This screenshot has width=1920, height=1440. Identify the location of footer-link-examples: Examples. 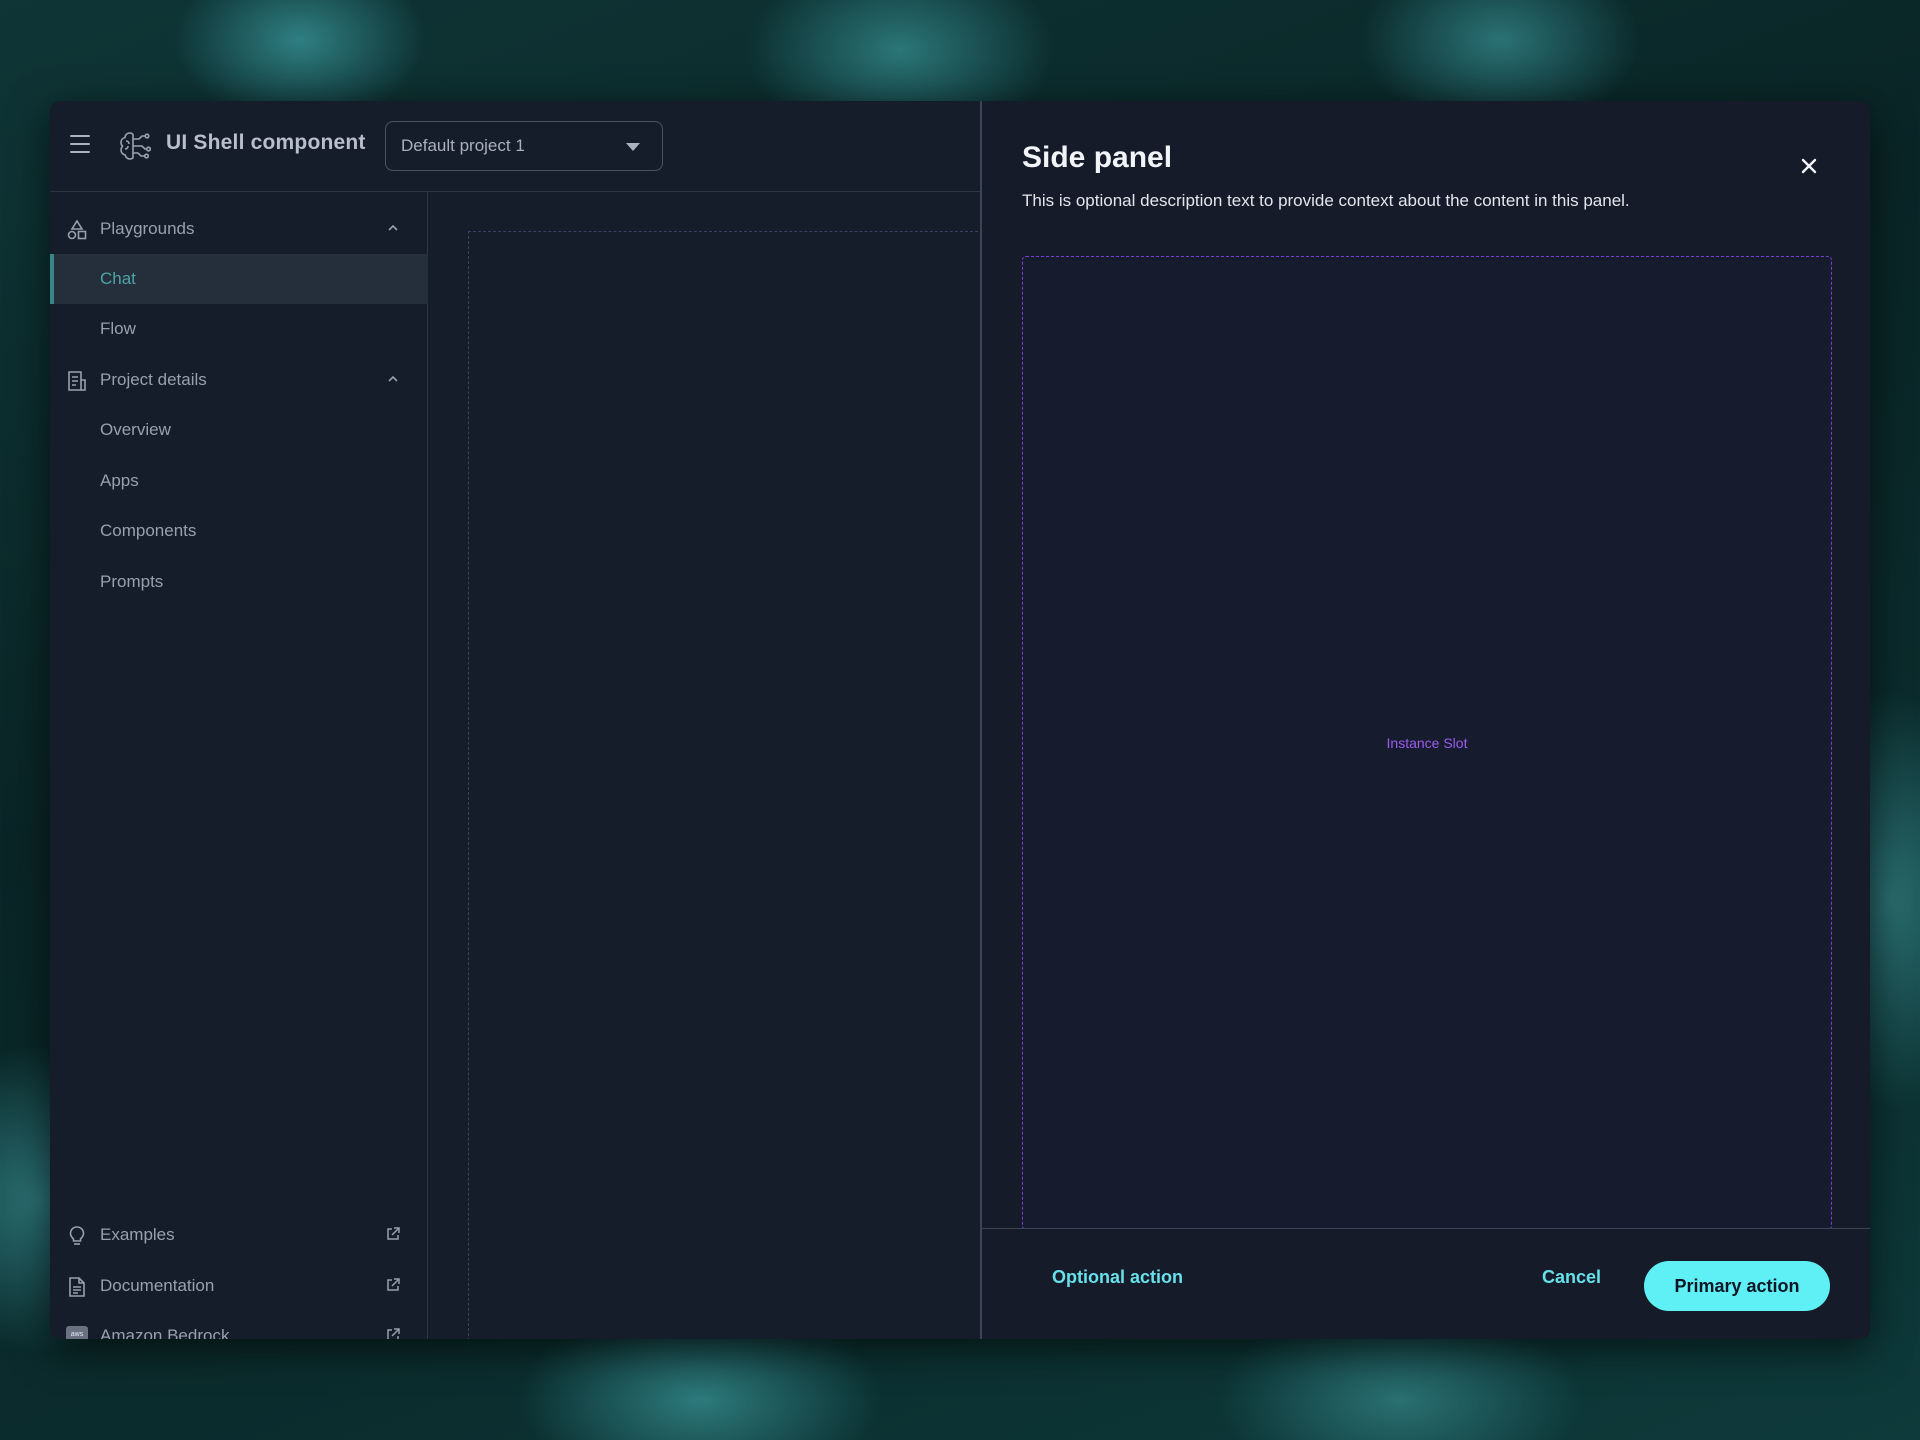
(239, 1235).